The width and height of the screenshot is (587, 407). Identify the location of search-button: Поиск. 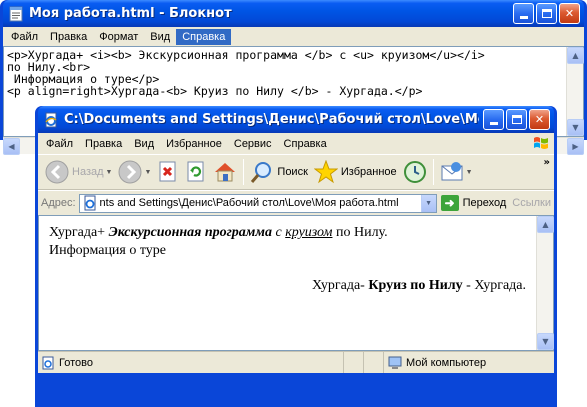
(278, 172).